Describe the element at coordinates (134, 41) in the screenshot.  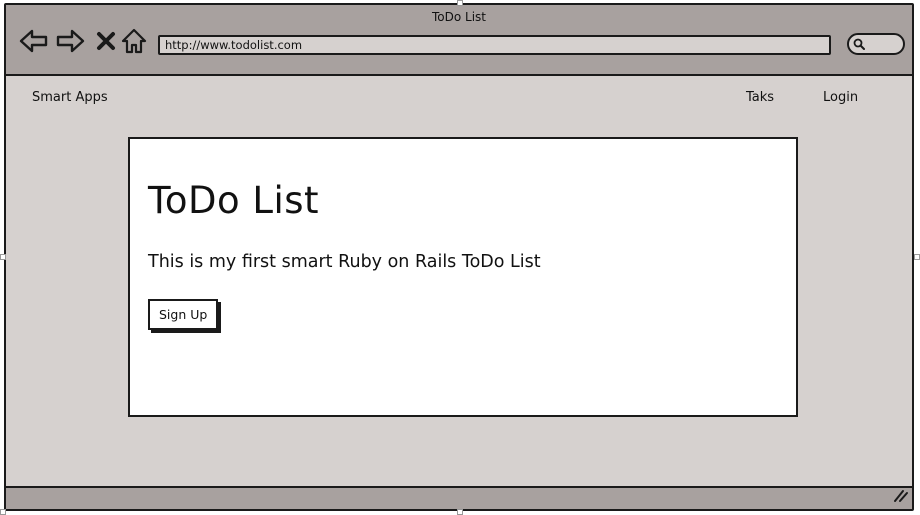
I see `home-icon` at that location.